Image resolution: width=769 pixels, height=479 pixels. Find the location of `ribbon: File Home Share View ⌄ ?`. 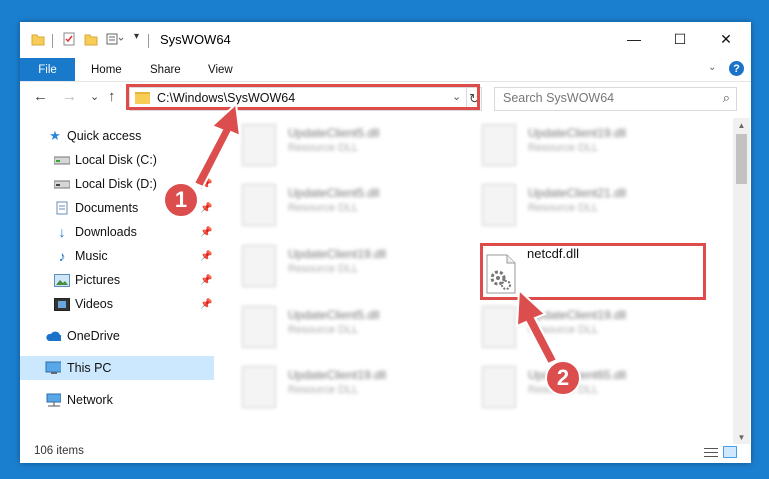

ribbon: File Home Share View ⌄ ? is located at coordinates (385, 69).